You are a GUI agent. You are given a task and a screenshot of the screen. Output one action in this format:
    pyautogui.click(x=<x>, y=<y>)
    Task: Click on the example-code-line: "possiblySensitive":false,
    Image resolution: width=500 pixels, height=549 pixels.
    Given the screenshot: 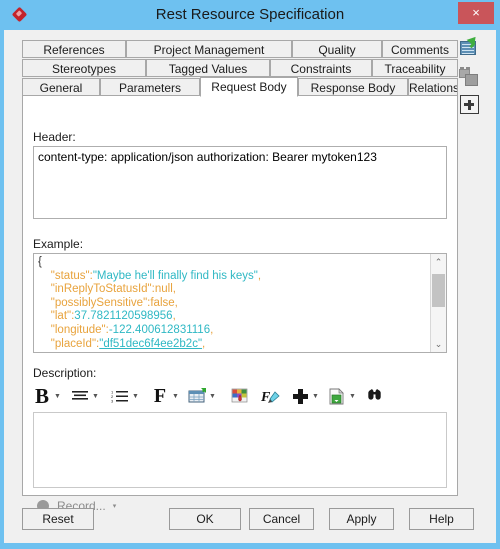 What is the action you would take?
    pyautogui.click(x=114, y=302)
    